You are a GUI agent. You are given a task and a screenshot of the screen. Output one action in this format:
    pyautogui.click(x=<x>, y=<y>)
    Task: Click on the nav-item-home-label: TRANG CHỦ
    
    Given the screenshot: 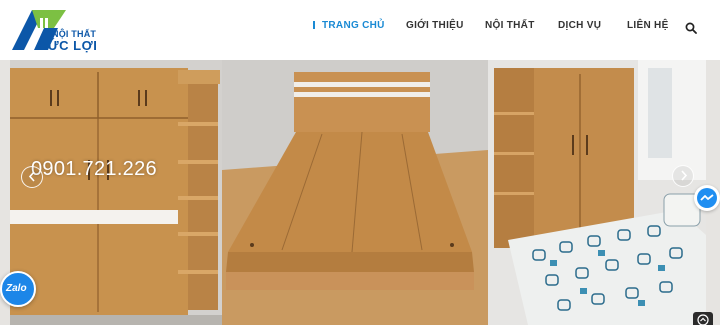 What is the action you would take?
    pyautogui.click(x=353, y=25)
    